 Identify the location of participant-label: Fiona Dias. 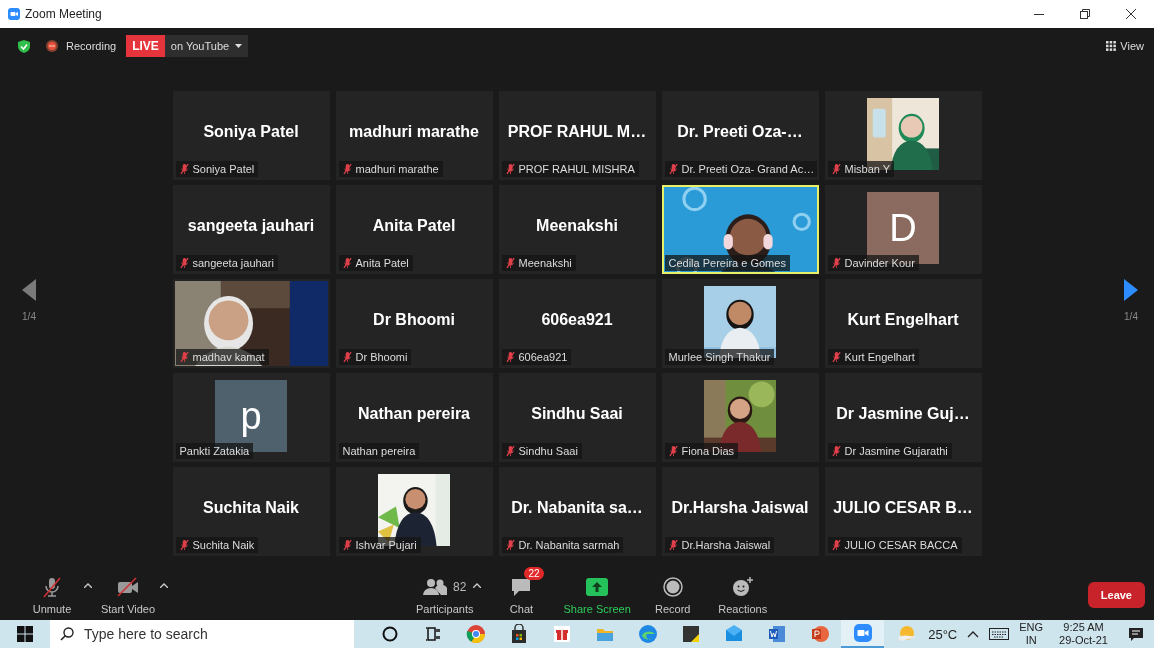
(708, 451).